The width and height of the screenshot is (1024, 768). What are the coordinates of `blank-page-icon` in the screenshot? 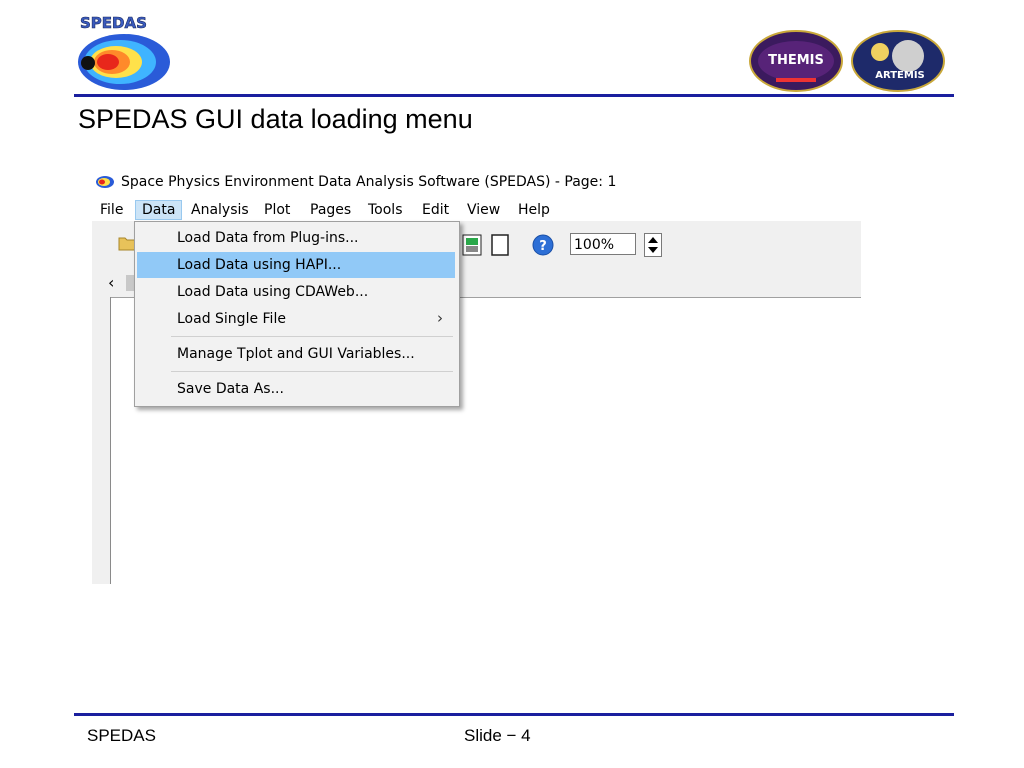 It's located at (500, 247).